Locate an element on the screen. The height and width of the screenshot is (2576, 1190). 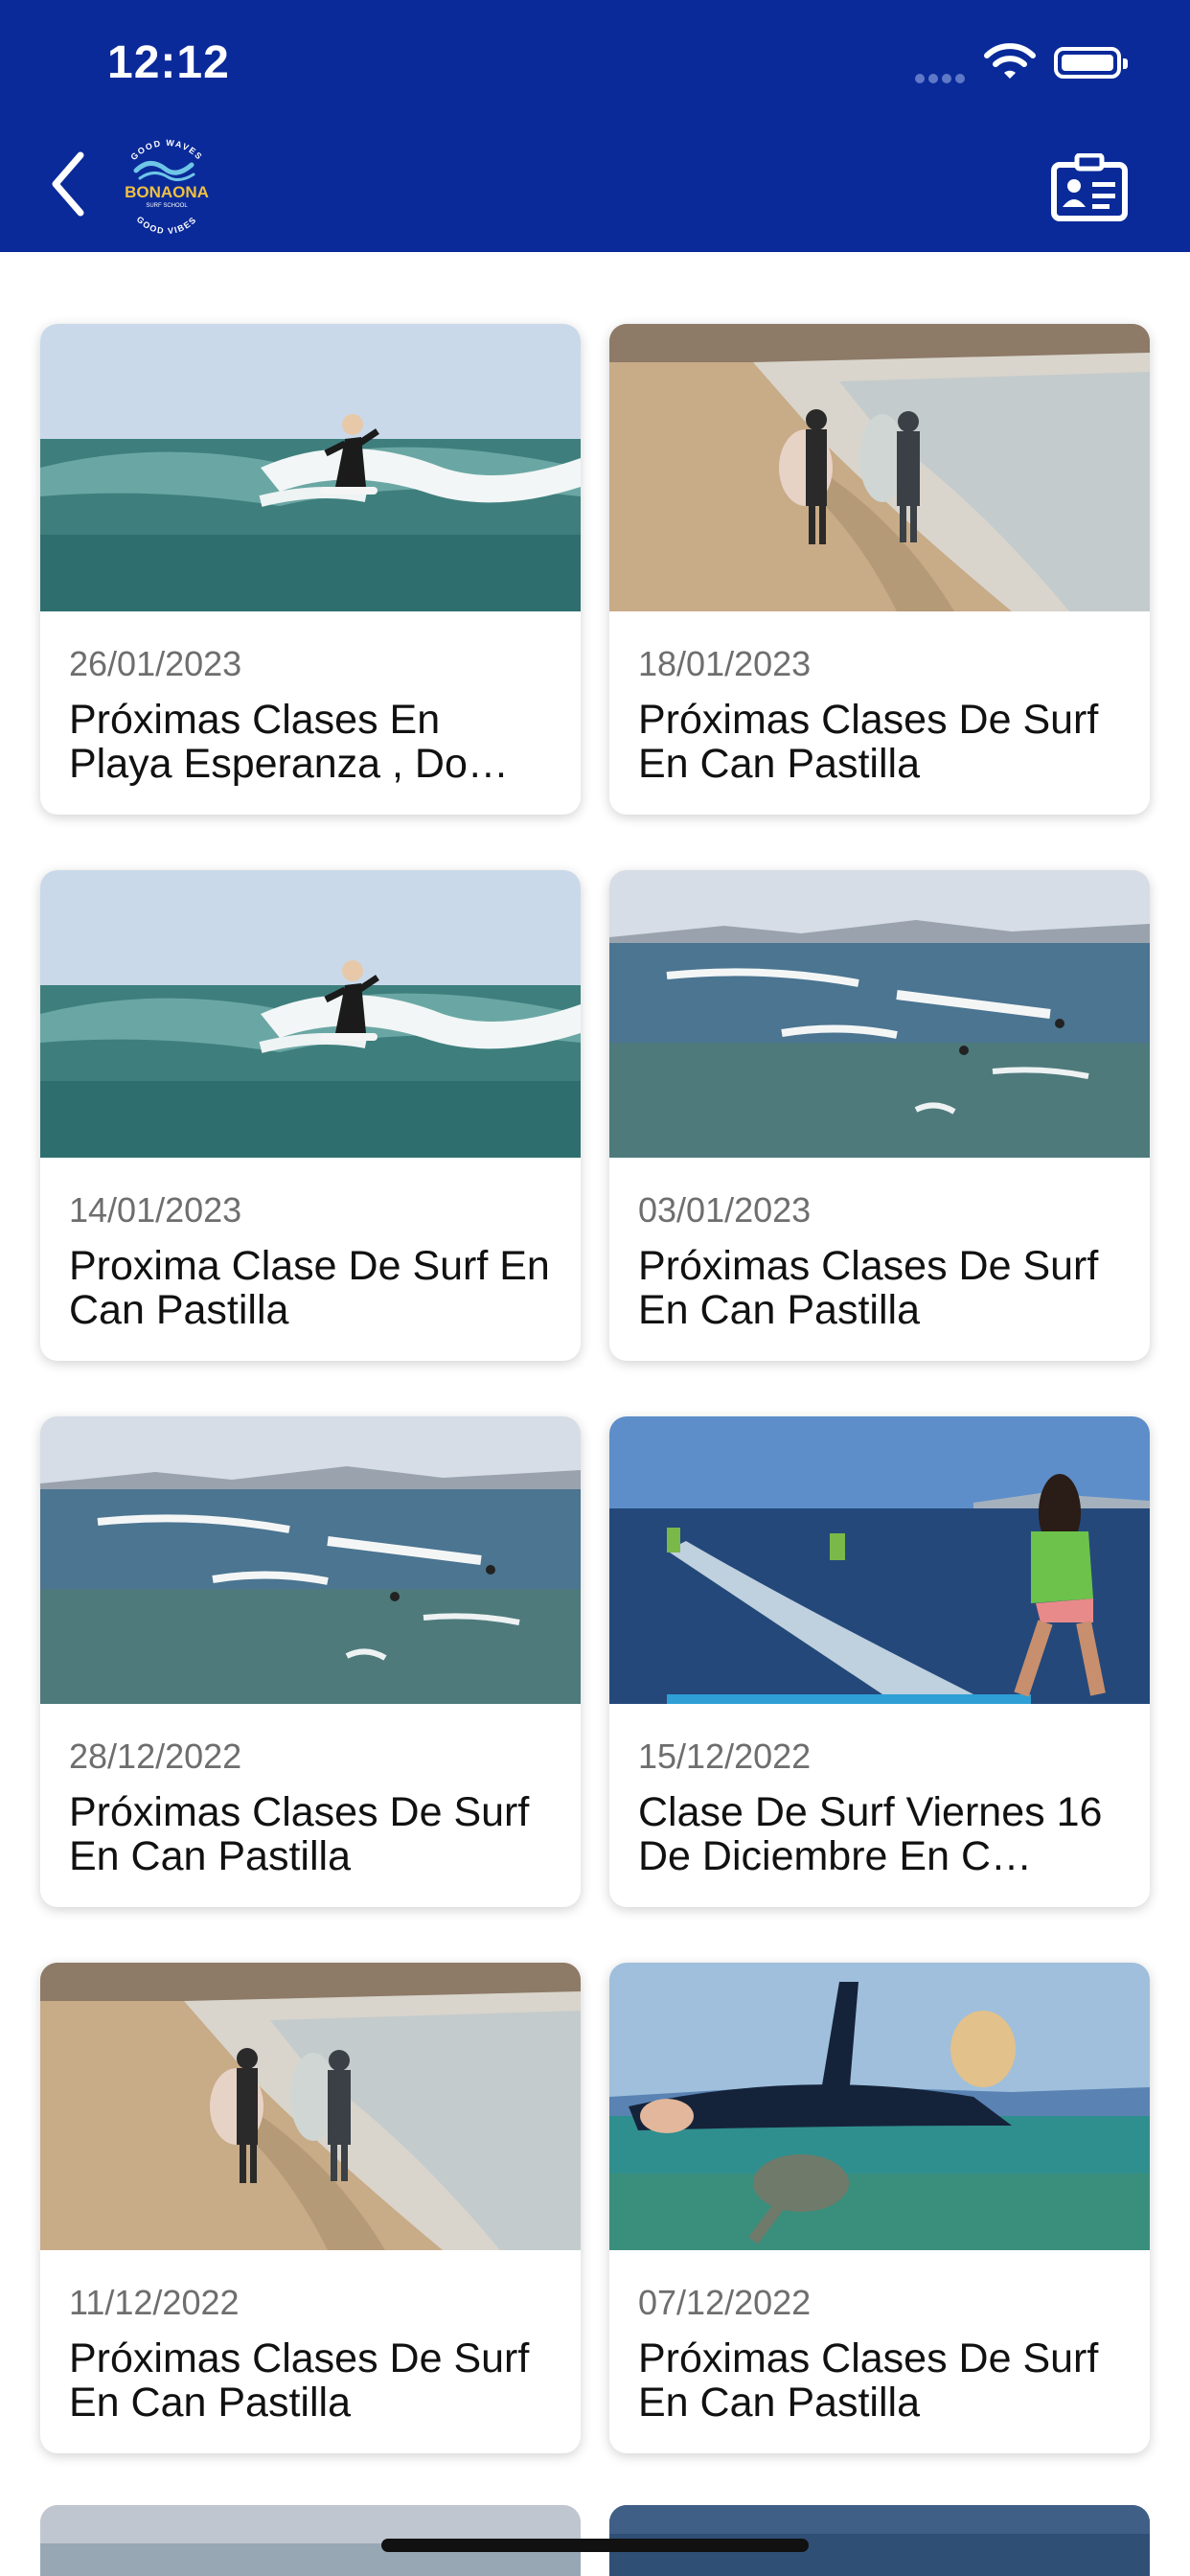
logo-bottom-text: GOOD VIBES is located at coordinates (166, 225).